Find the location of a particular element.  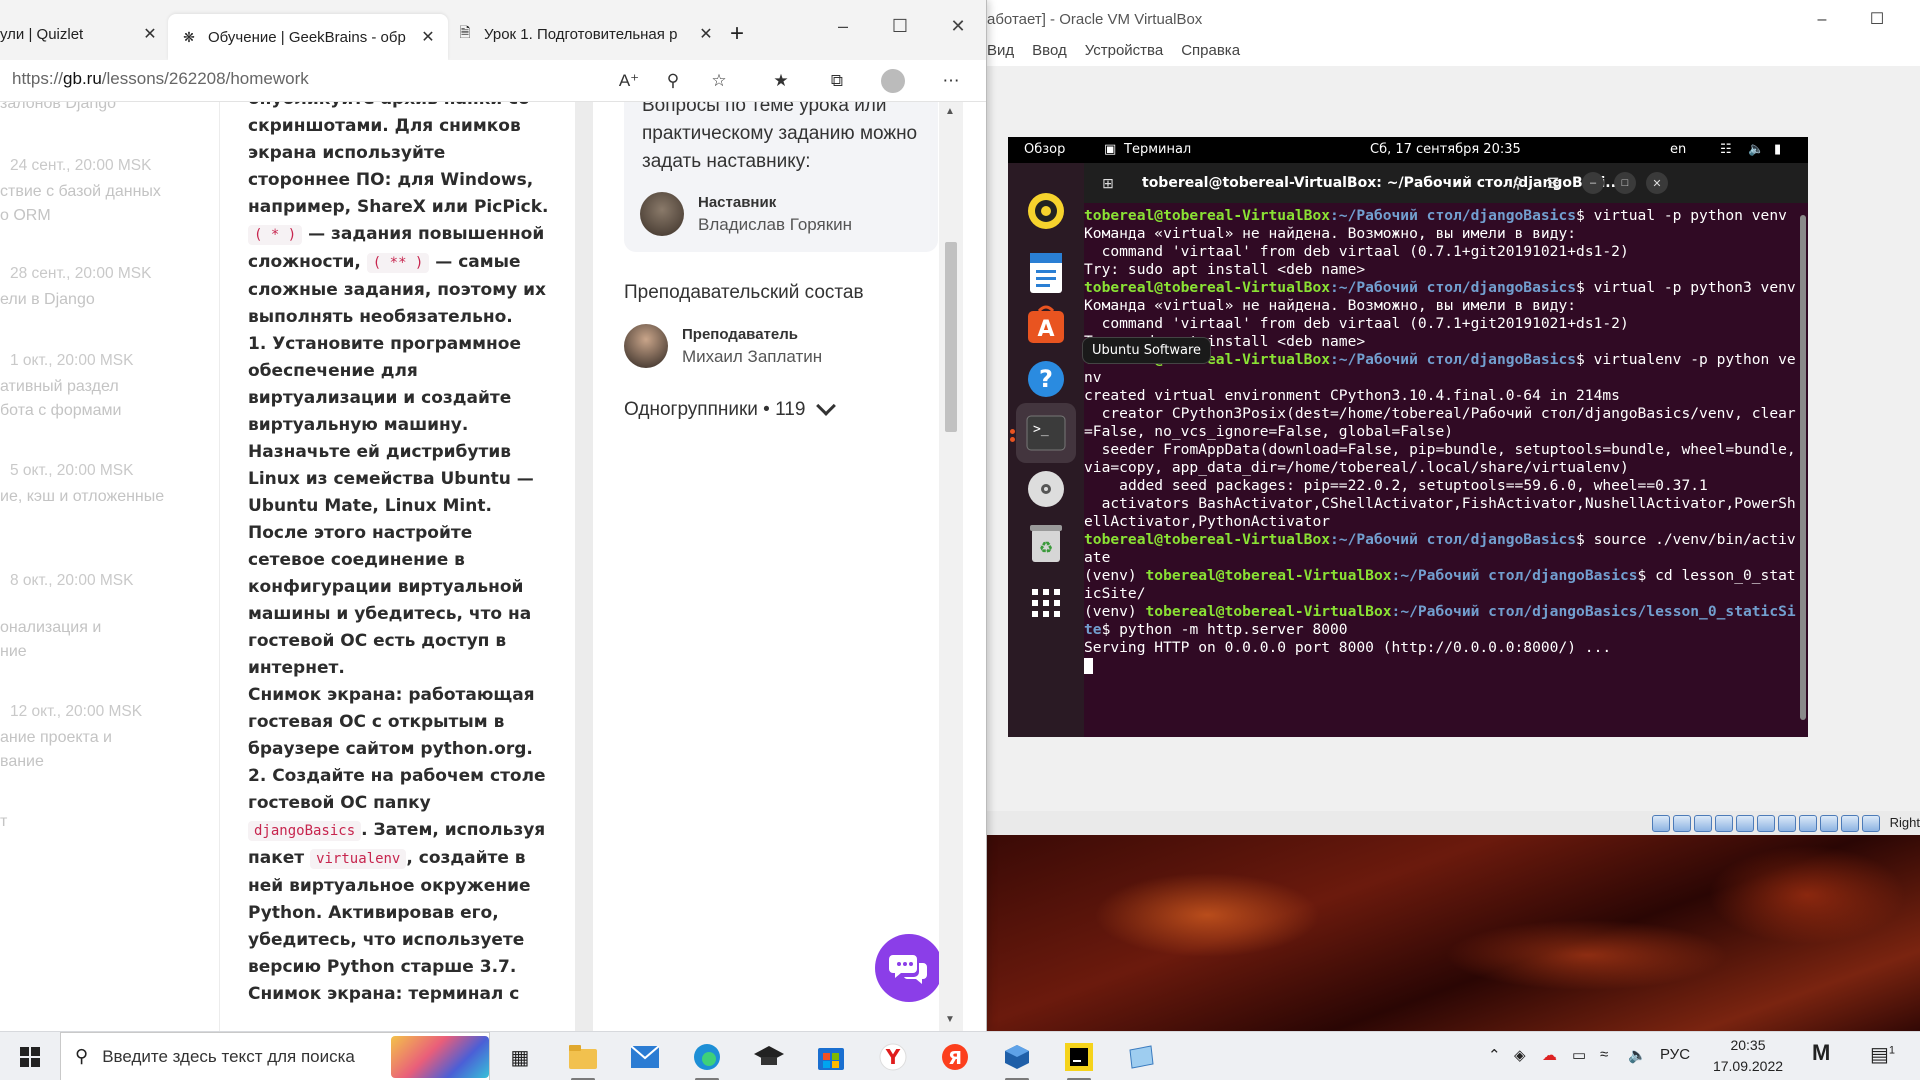

input-language: РУС is located at coordinates (1675, 1054).